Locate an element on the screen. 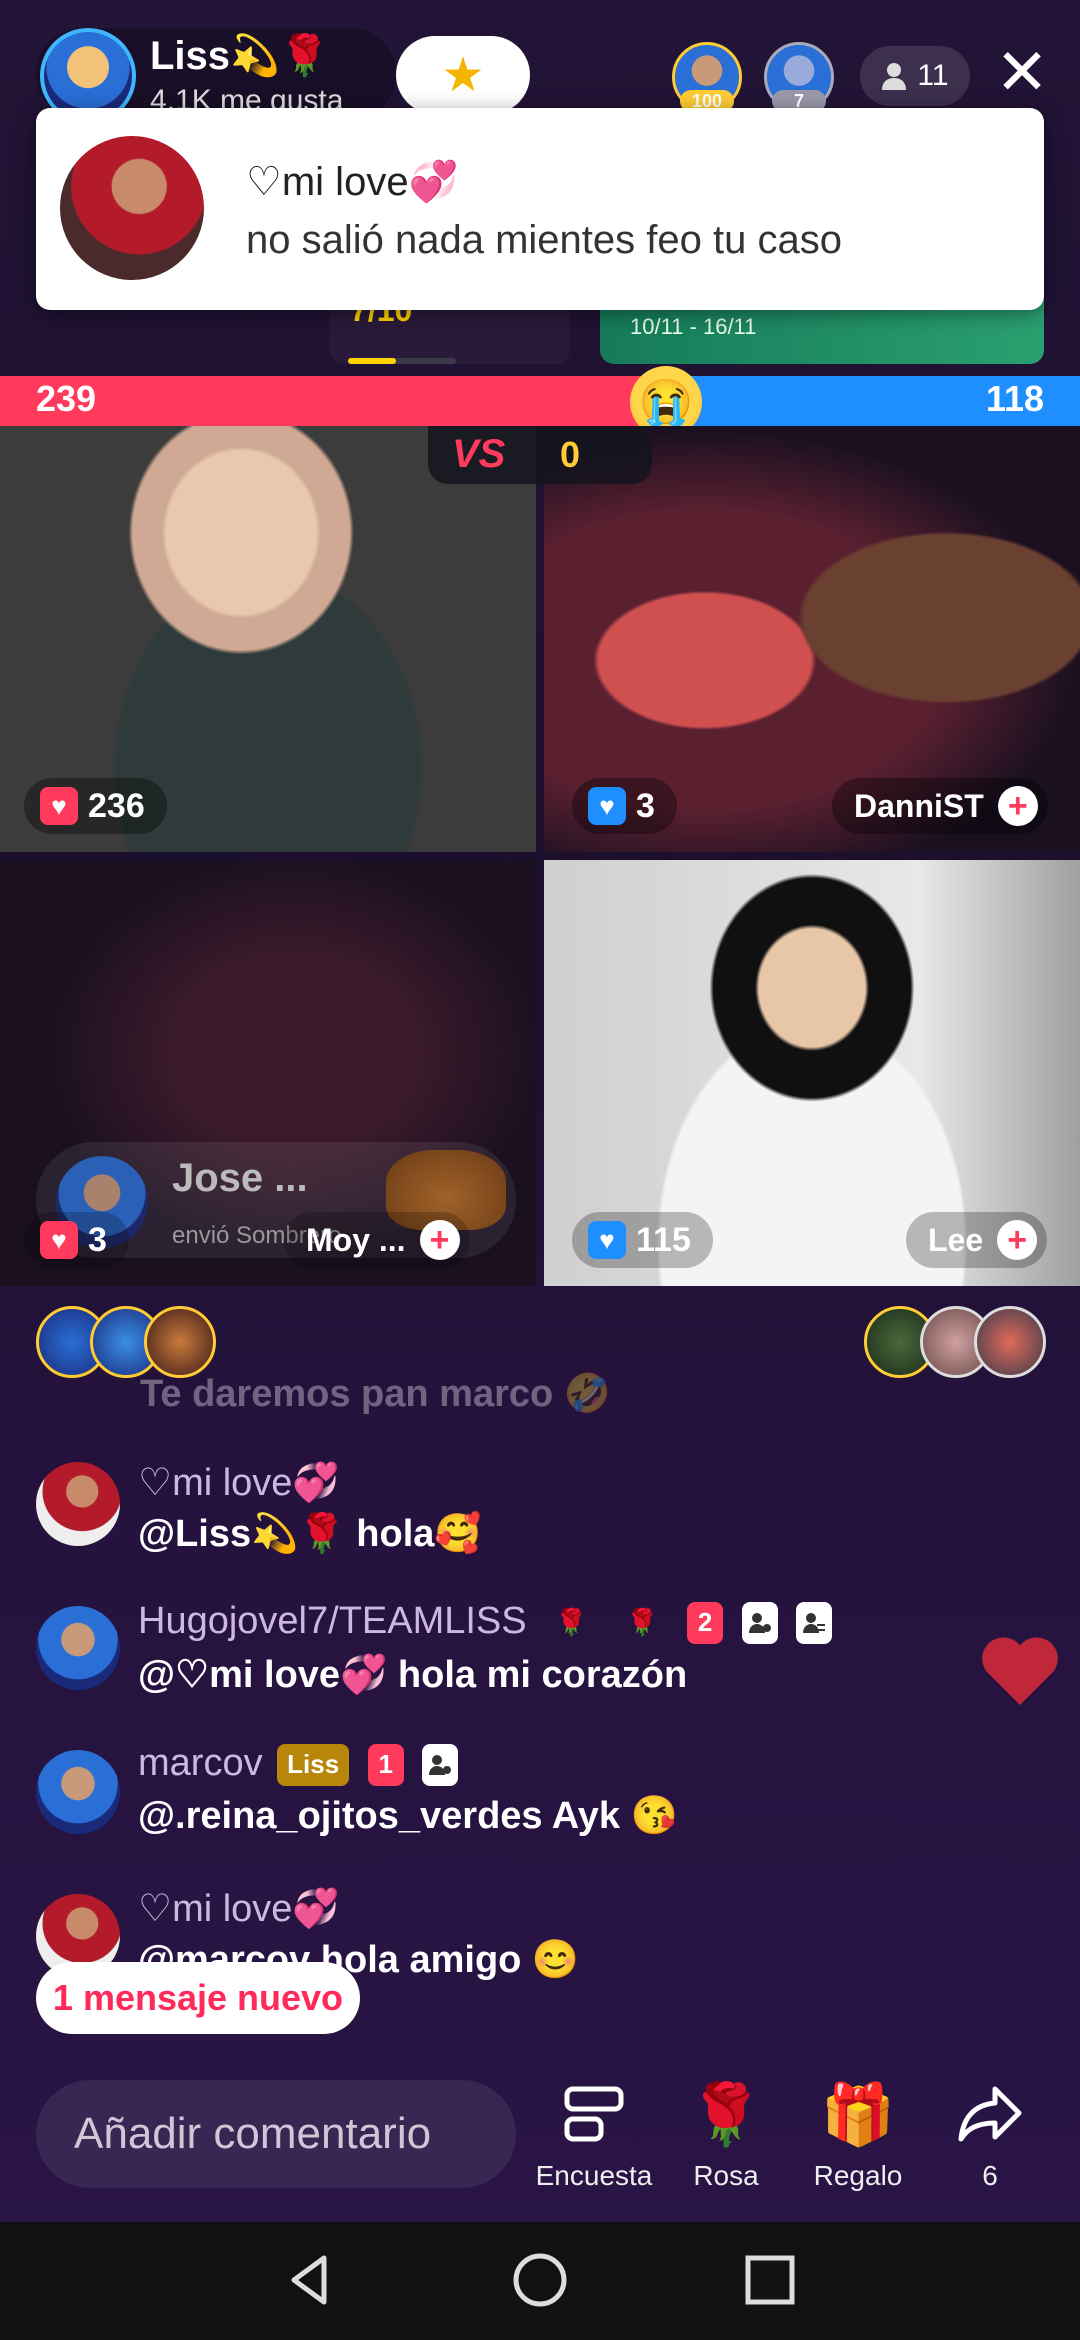  system-navigation-bar is located at coordinates (540, 2281).